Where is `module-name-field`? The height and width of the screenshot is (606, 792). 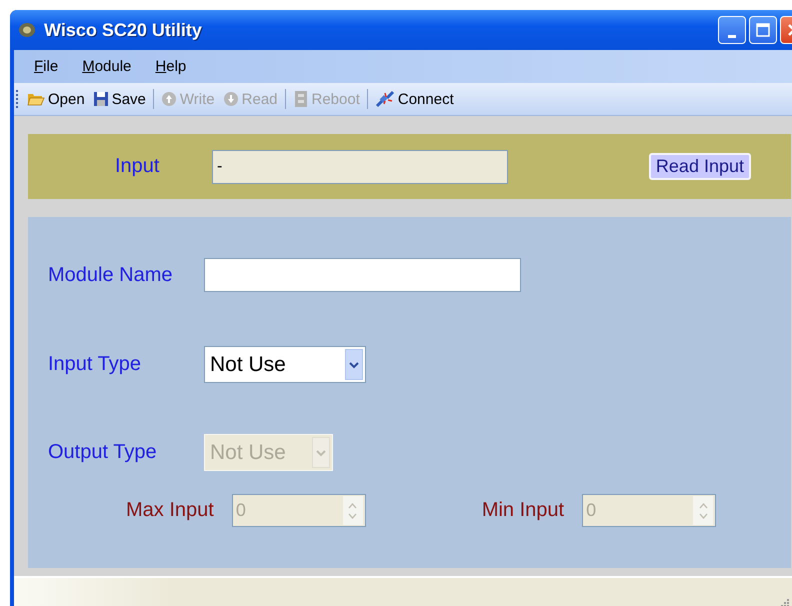
module-name-field is located at coordinates (362, 275).